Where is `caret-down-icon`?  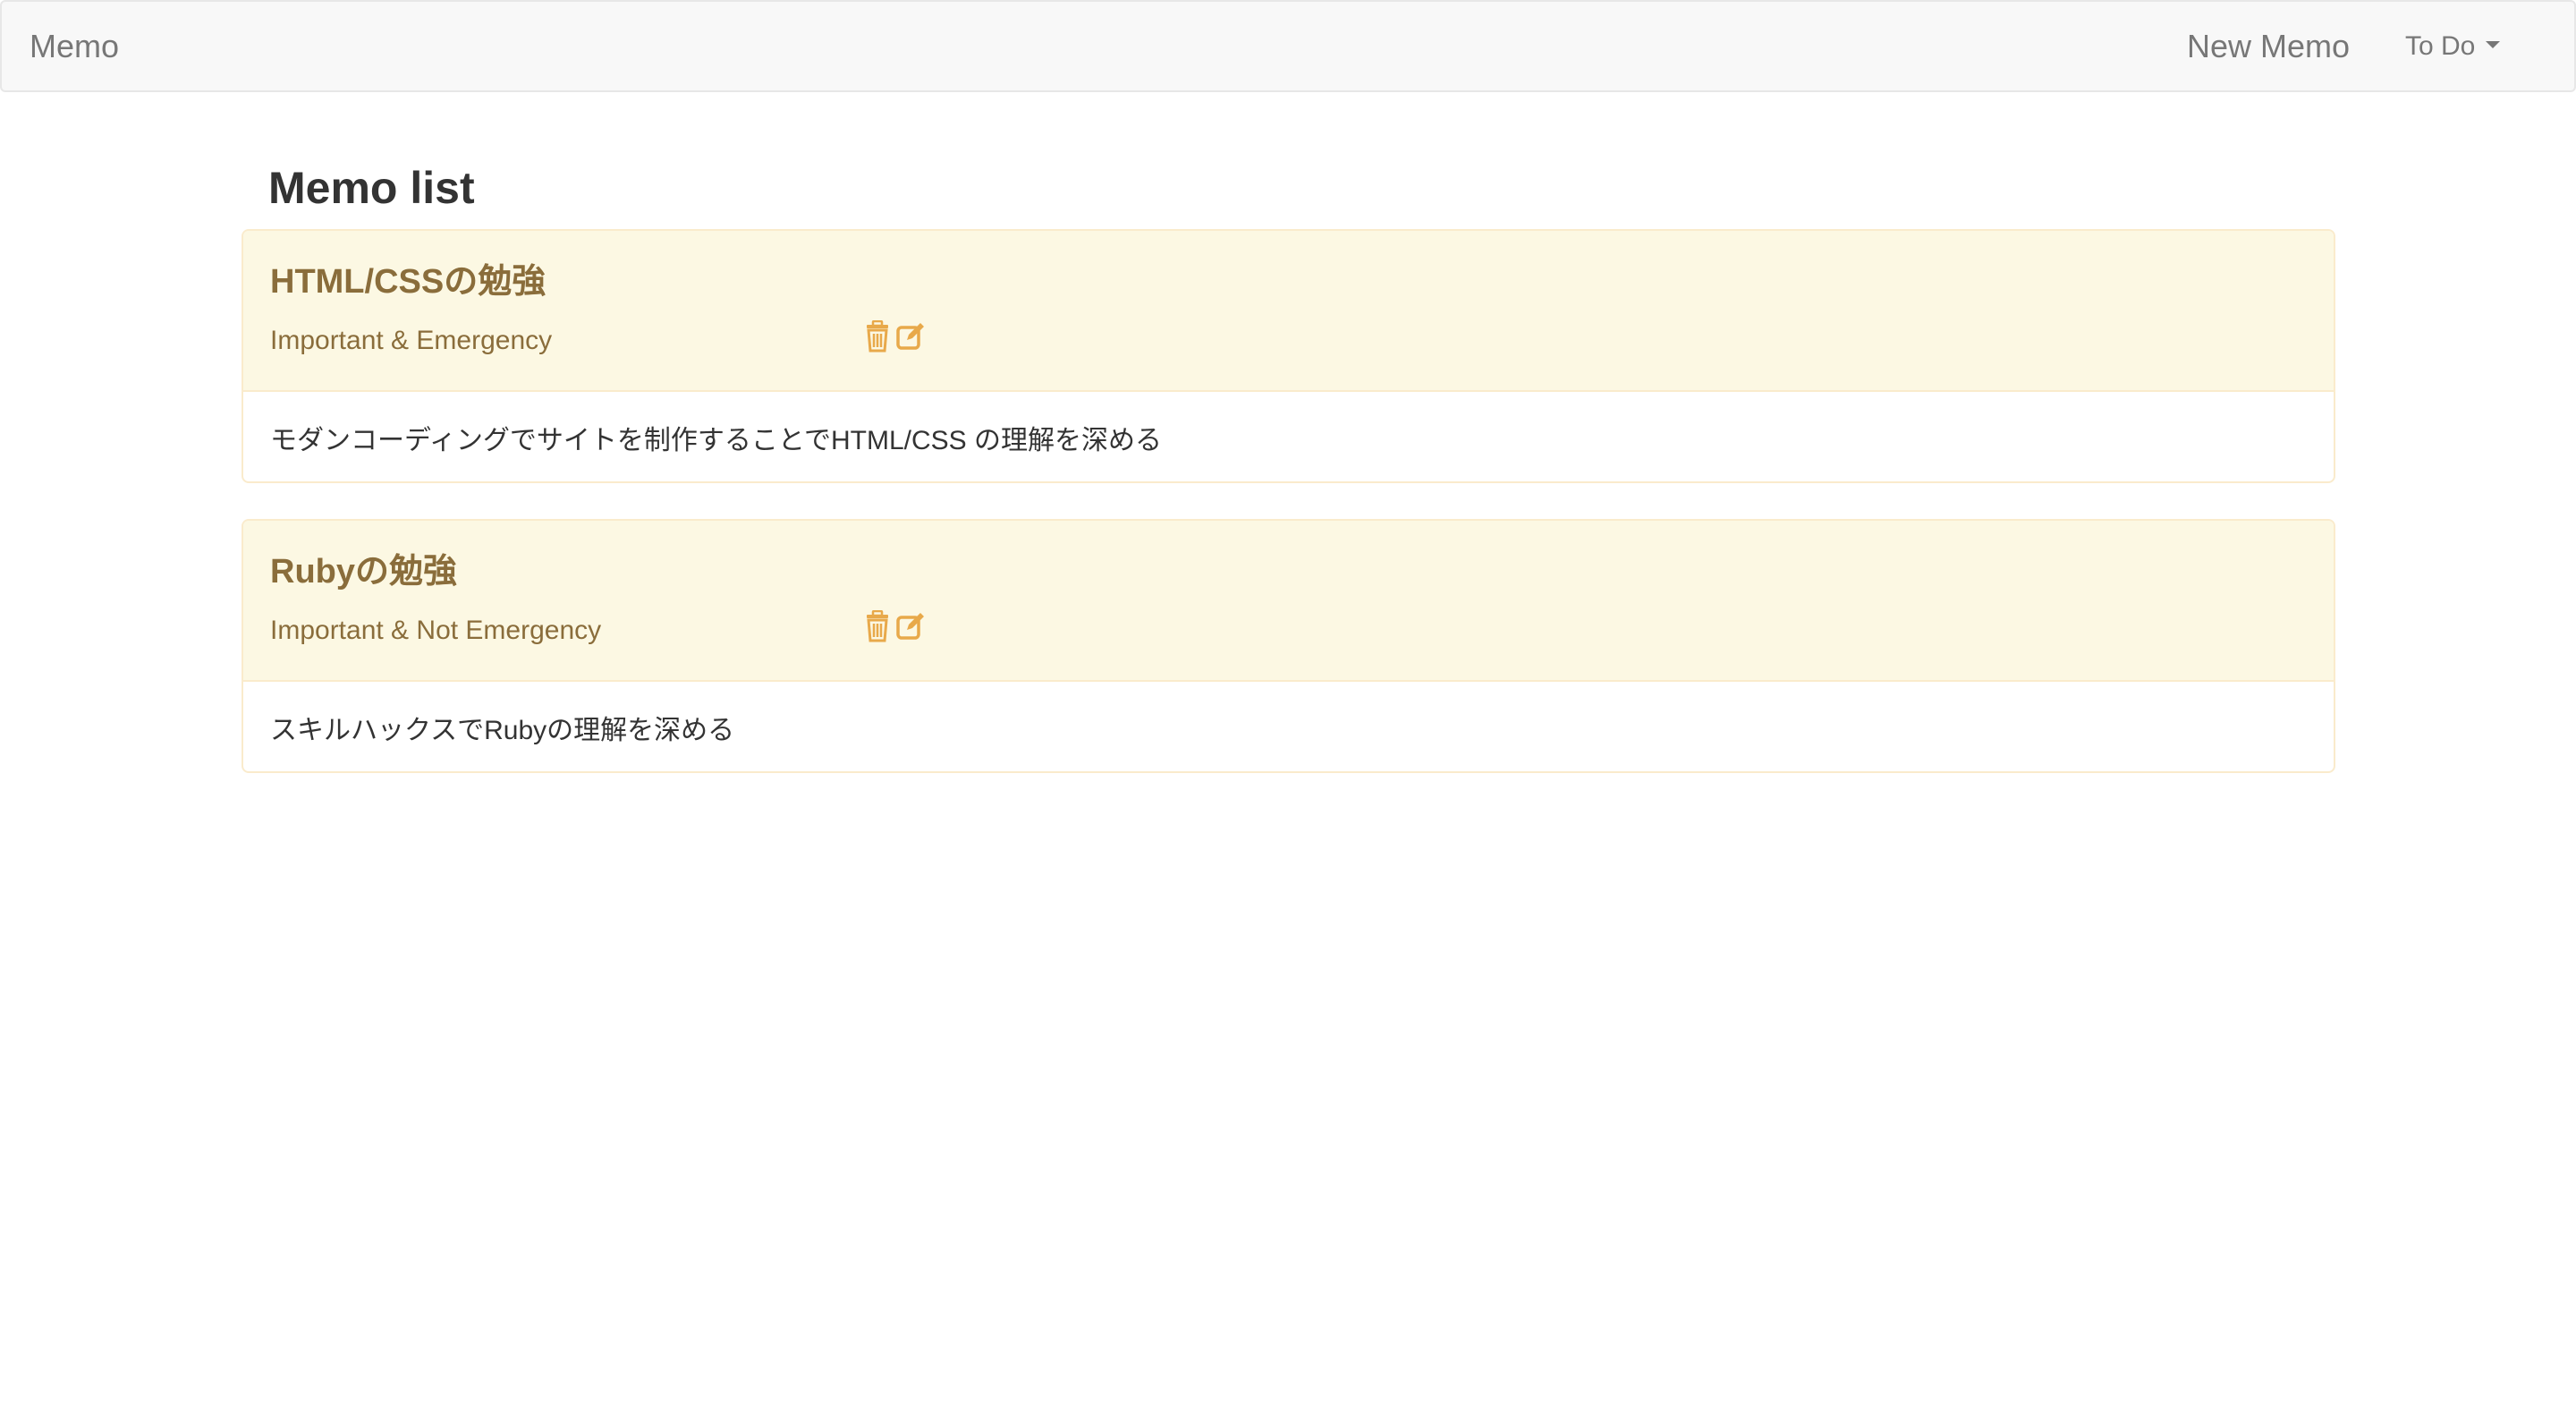 caret-down-icon is located at coordinates (2493, 45).